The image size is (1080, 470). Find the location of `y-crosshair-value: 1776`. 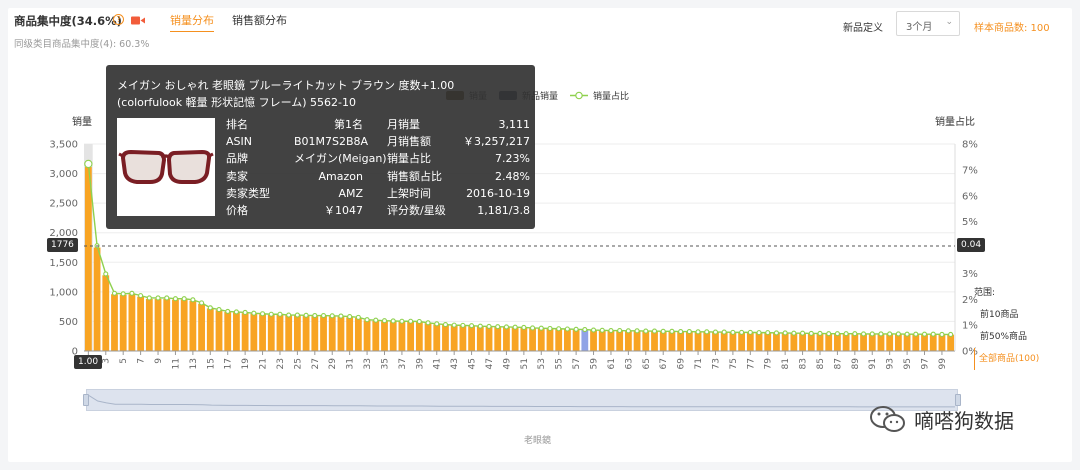

y-crosshair-value: 1776 is located at coordinates (62, 245).